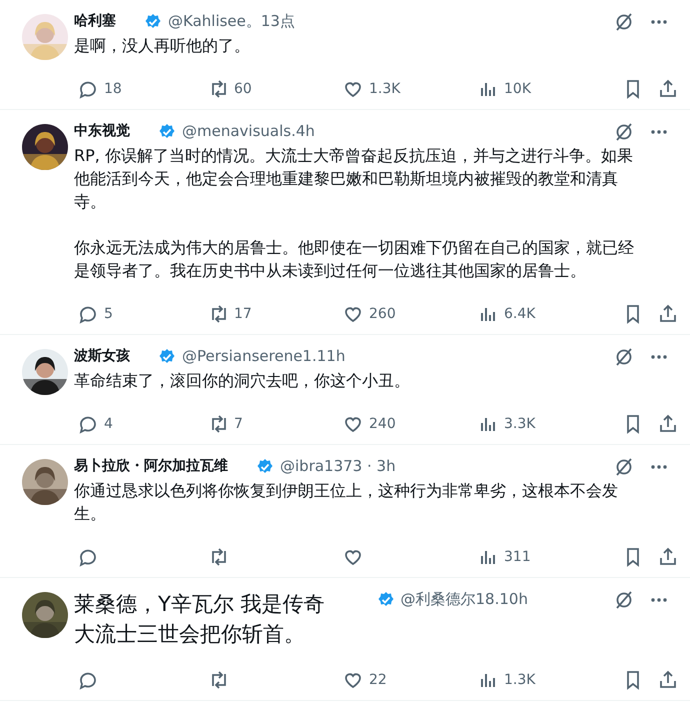  I want to click on user-name: 哈利塞, so click(95, 21).